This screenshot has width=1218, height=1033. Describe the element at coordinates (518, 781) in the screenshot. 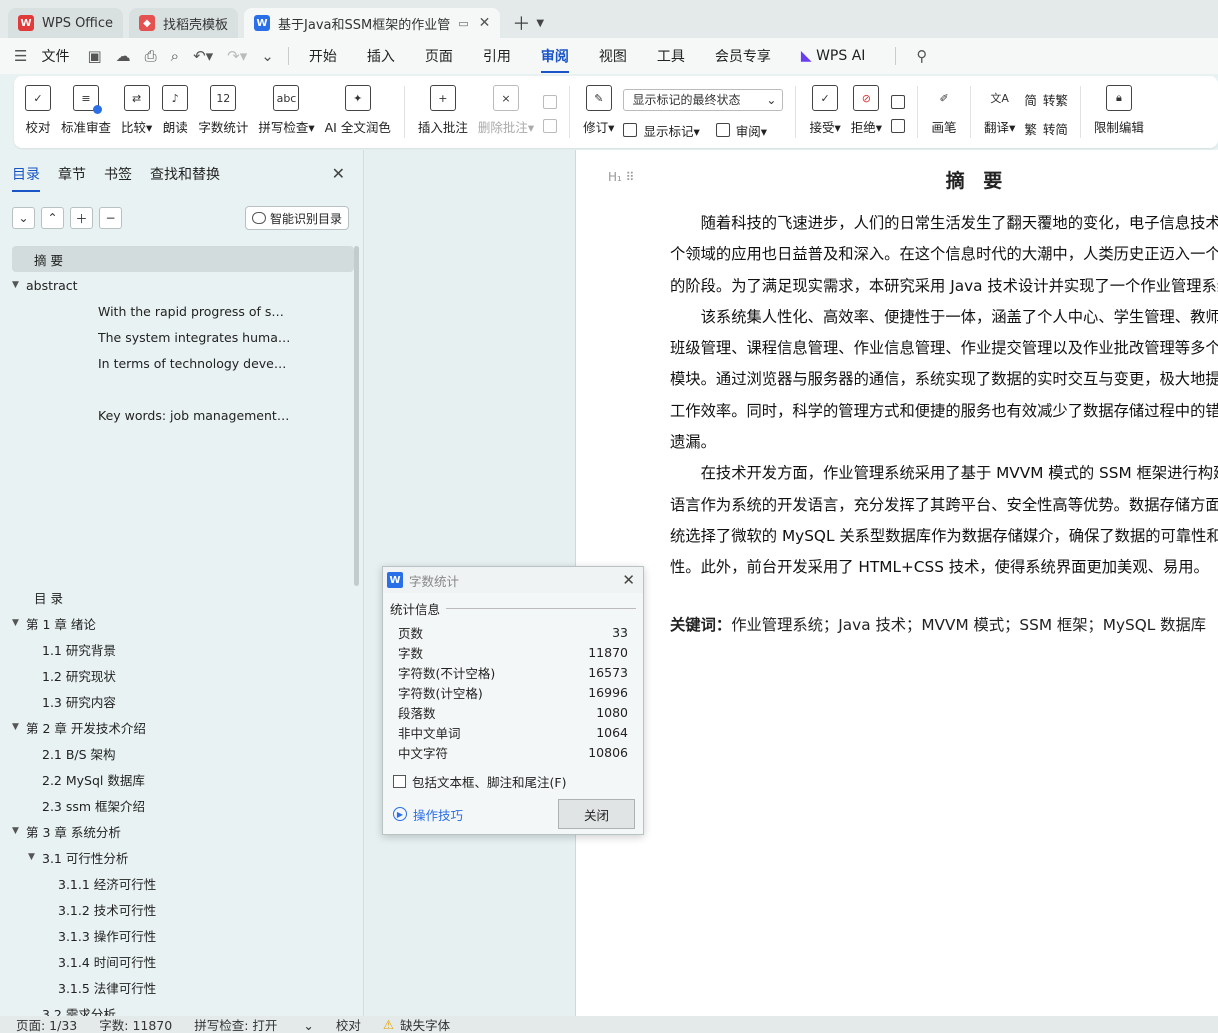

I see `include-textbox-checkbox: 包括文本框、脚注和尾注(F)` at that location.